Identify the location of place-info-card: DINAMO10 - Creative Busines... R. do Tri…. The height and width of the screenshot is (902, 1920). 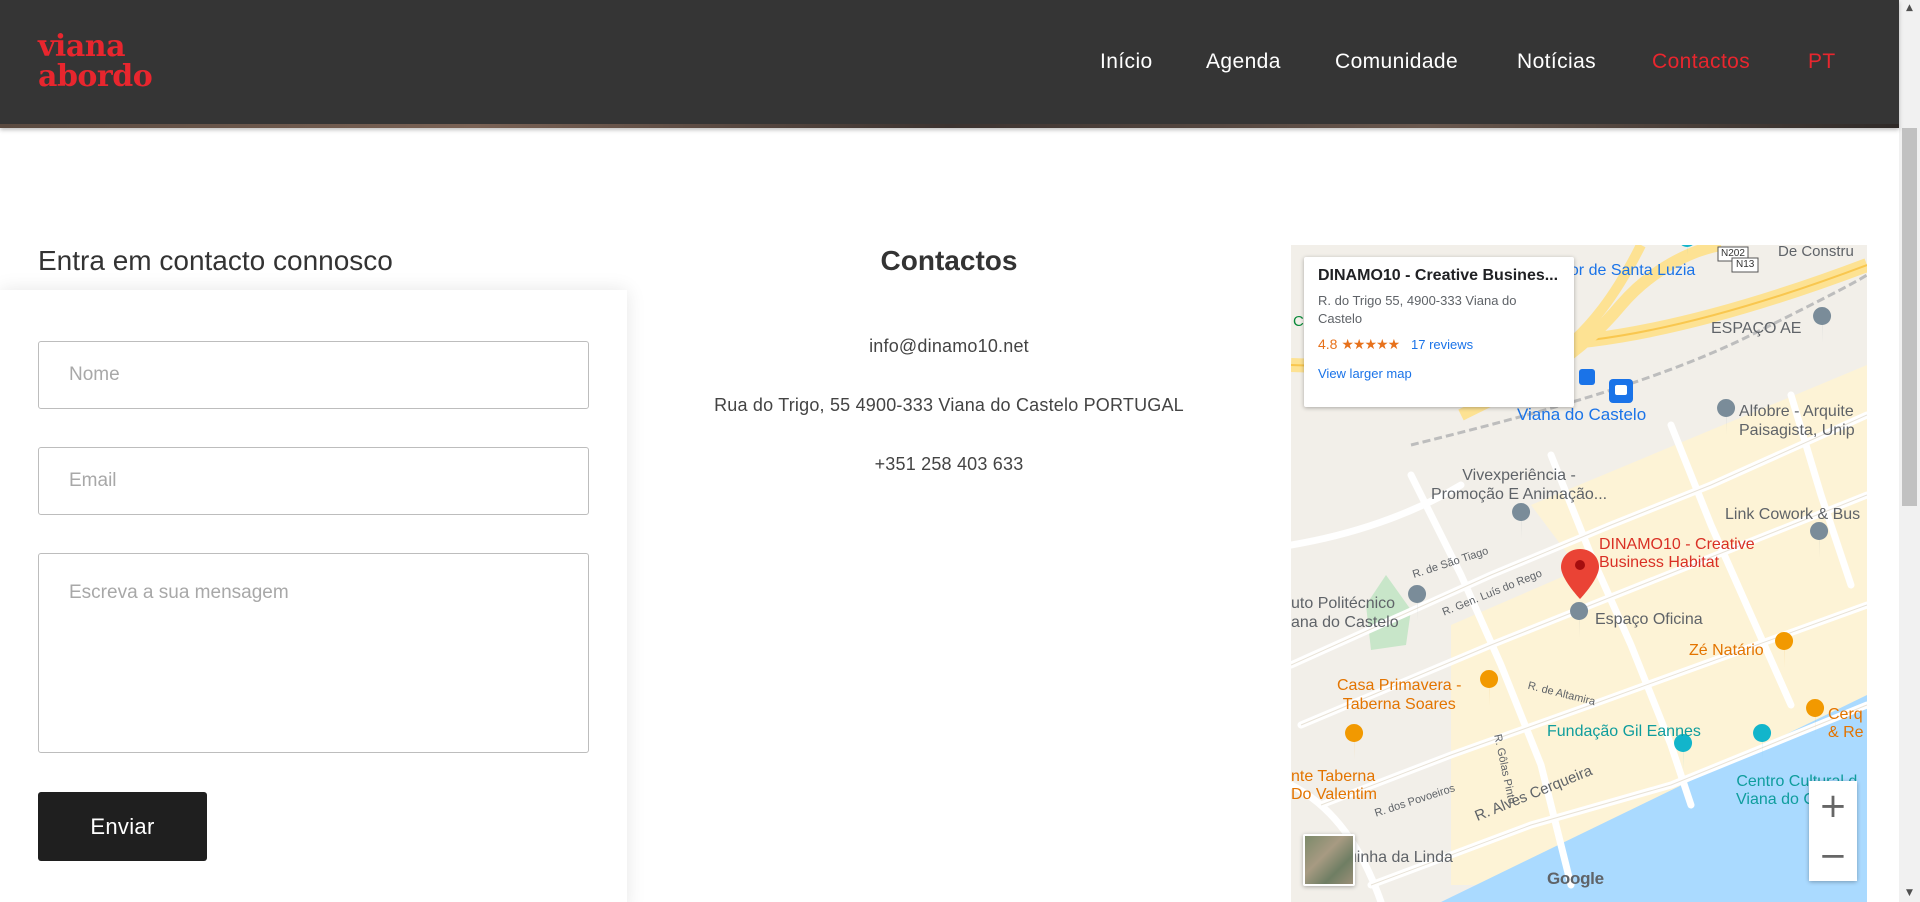
(1439, 332).